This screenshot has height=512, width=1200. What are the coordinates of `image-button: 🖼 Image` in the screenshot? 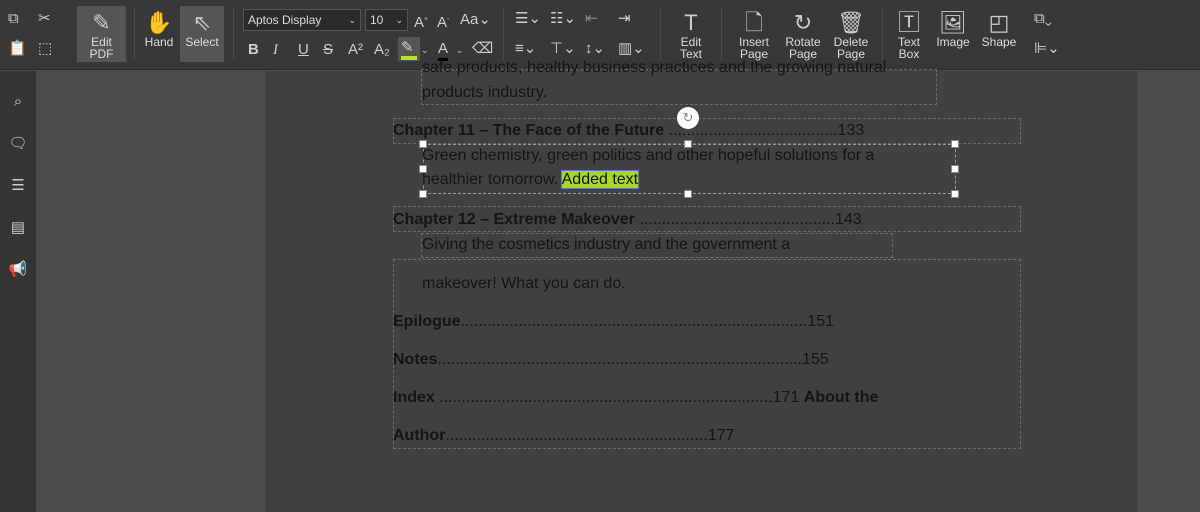 It's located at (953, 34).